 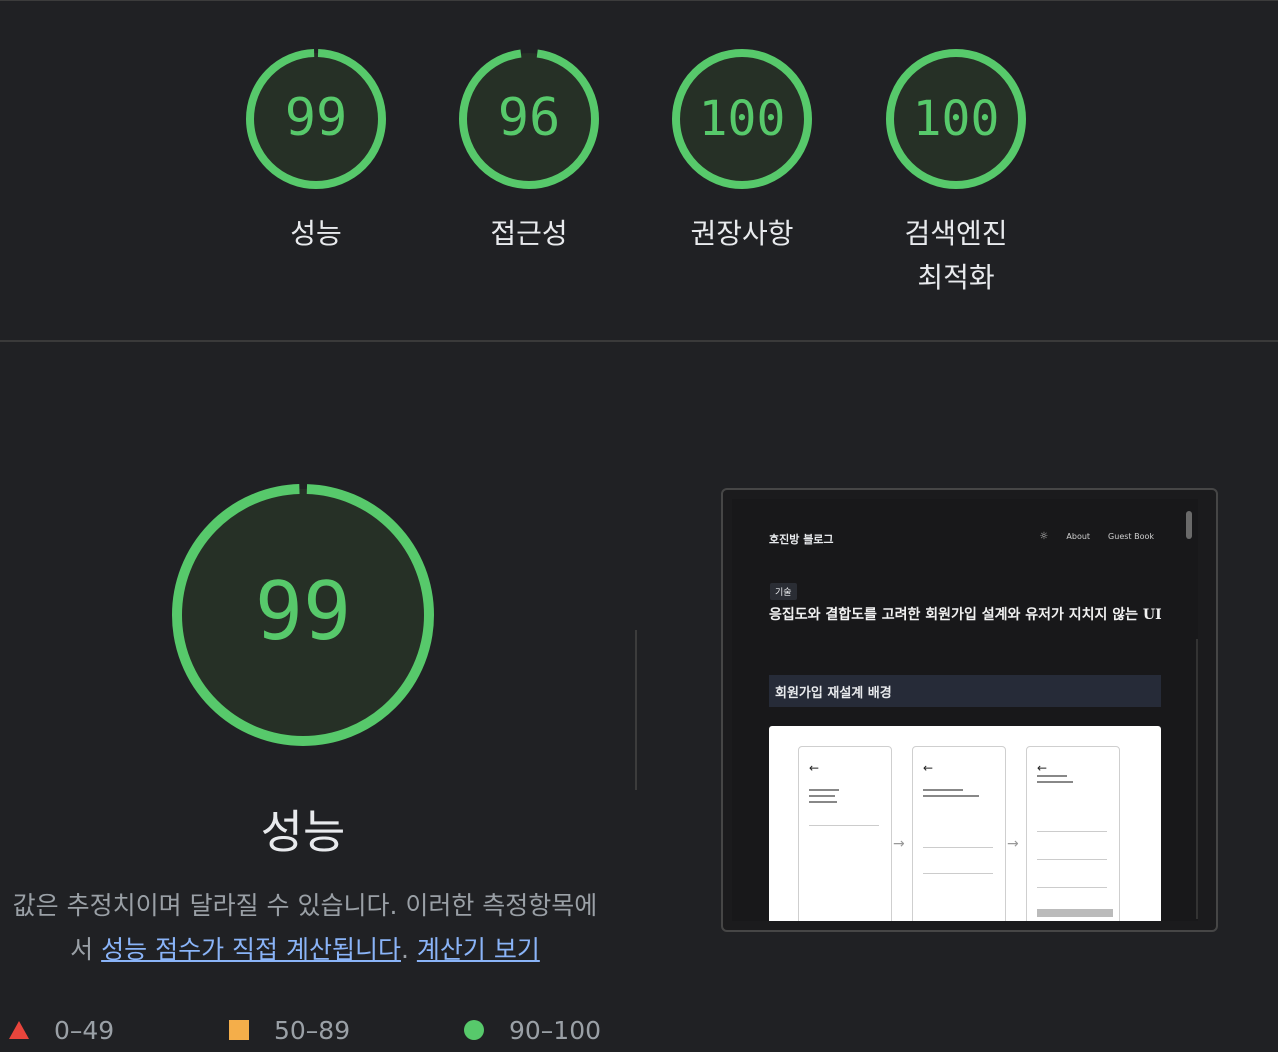 What do you see at coordinates (555, 1030) in the screenshot?
I see `legend-range: 90–100` at bounding box center [555, 1030].